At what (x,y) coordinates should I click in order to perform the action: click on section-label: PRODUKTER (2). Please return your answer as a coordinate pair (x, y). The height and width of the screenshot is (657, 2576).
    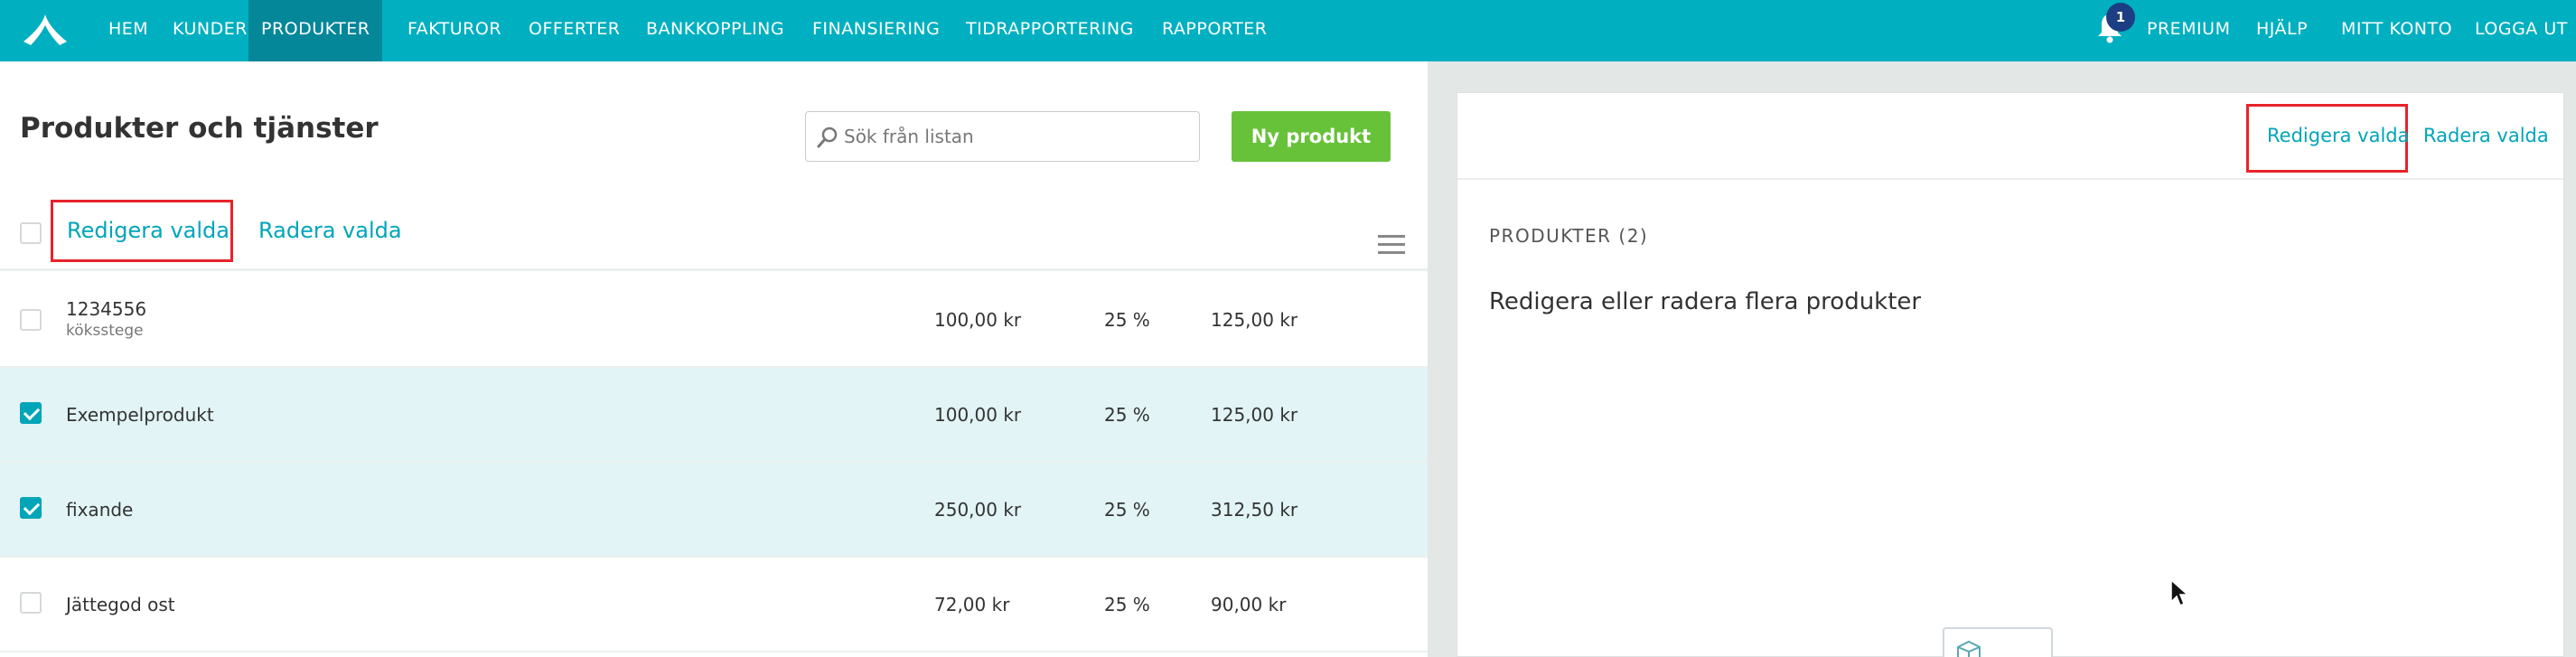
    Looking at the image, I should click on (1569, 236).